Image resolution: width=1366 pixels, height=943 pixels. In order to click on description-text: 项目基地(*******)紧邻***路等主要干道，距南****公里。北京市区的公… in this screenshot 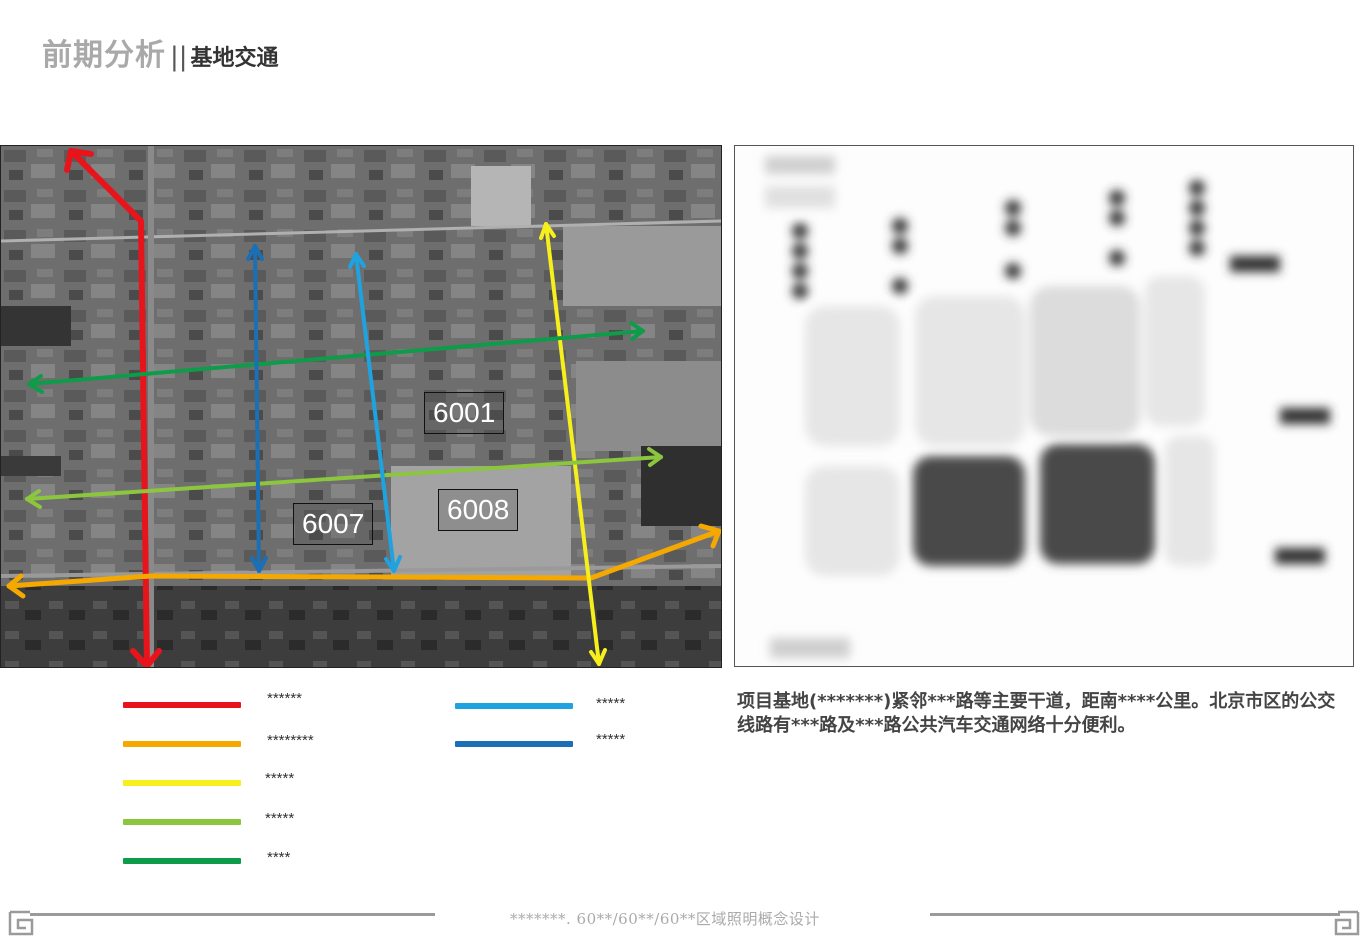, I will do `click(1036, 713)`.